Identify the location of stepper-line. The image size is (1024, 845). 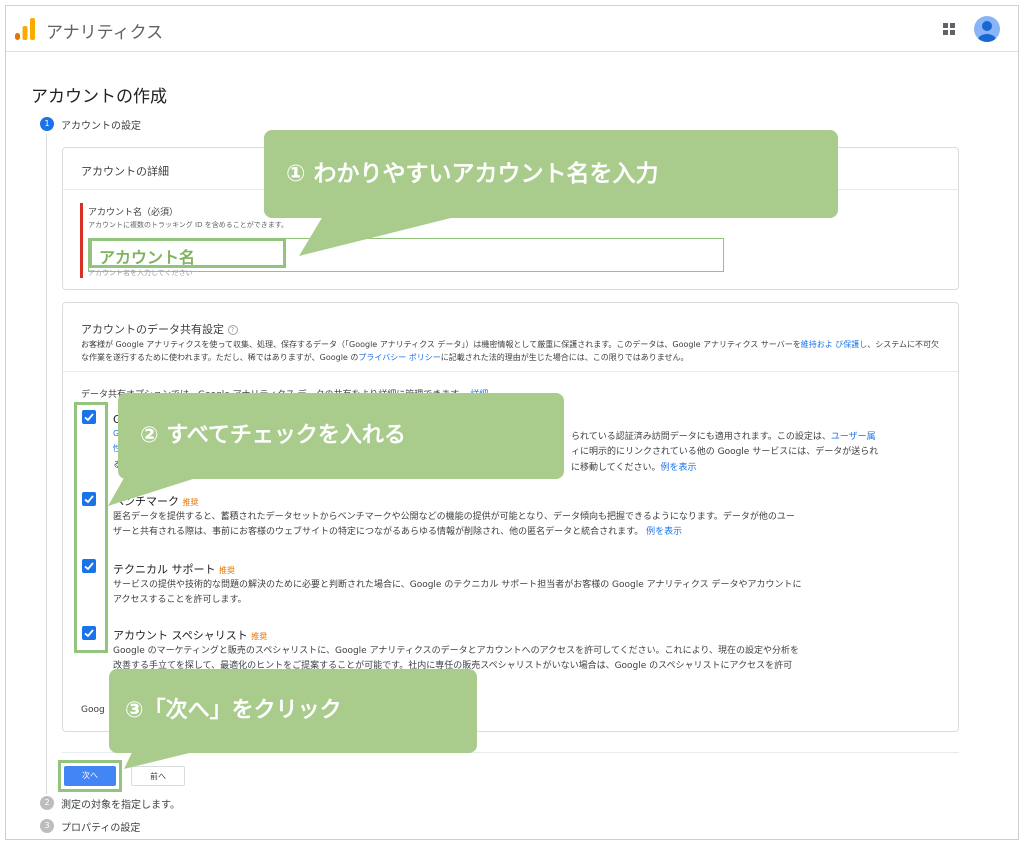
(46, 464).